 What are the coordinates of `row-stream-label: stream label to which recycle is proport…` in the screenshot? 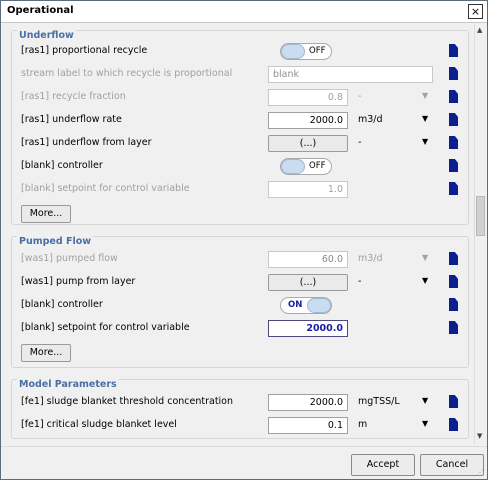 It's located at (240, 75).